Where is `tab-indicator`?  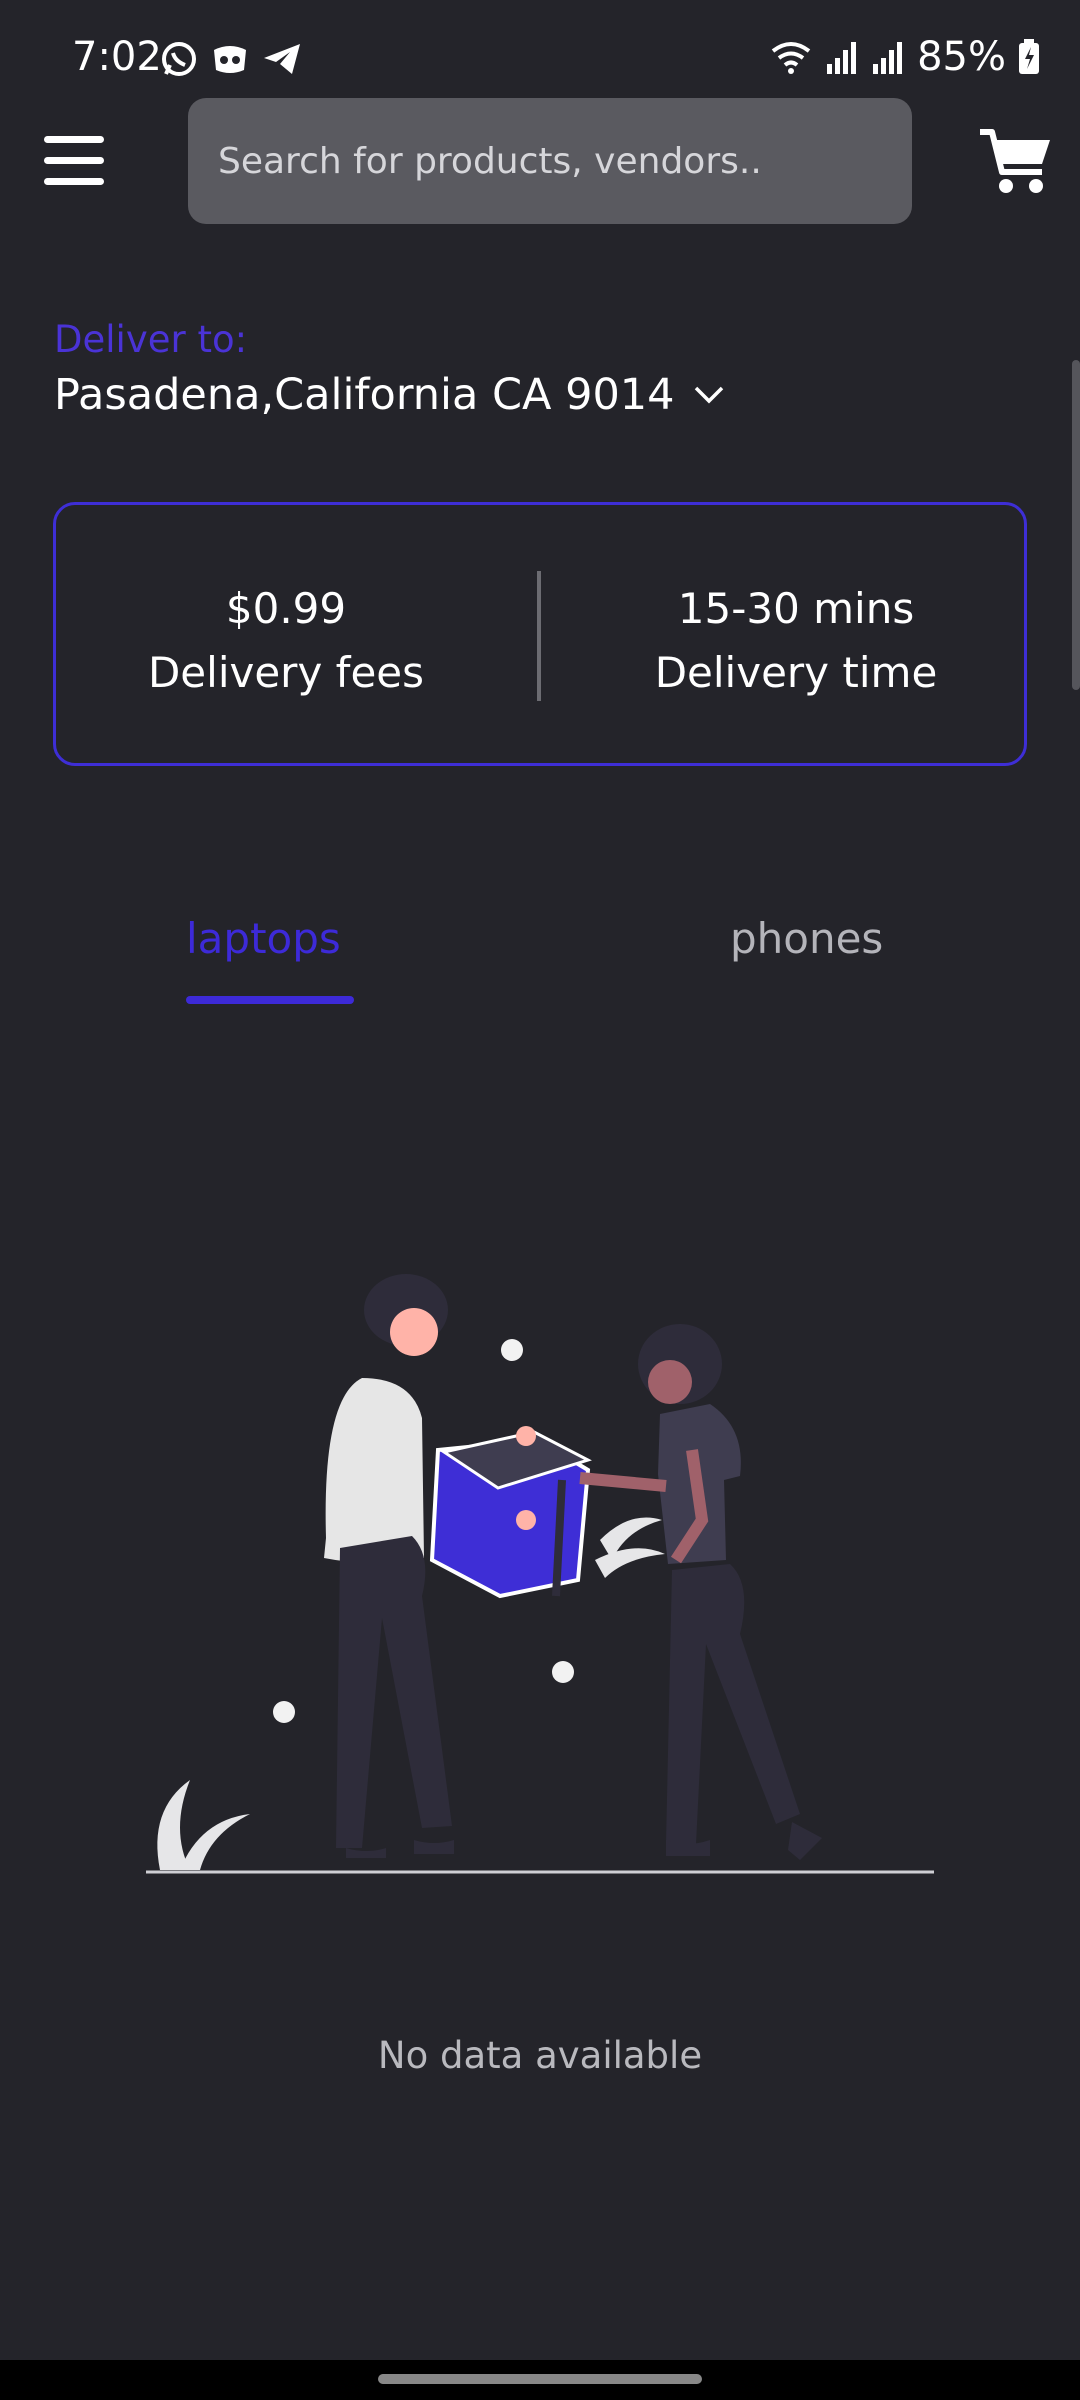 tab-indicator is located at coordinates (270, 1000).